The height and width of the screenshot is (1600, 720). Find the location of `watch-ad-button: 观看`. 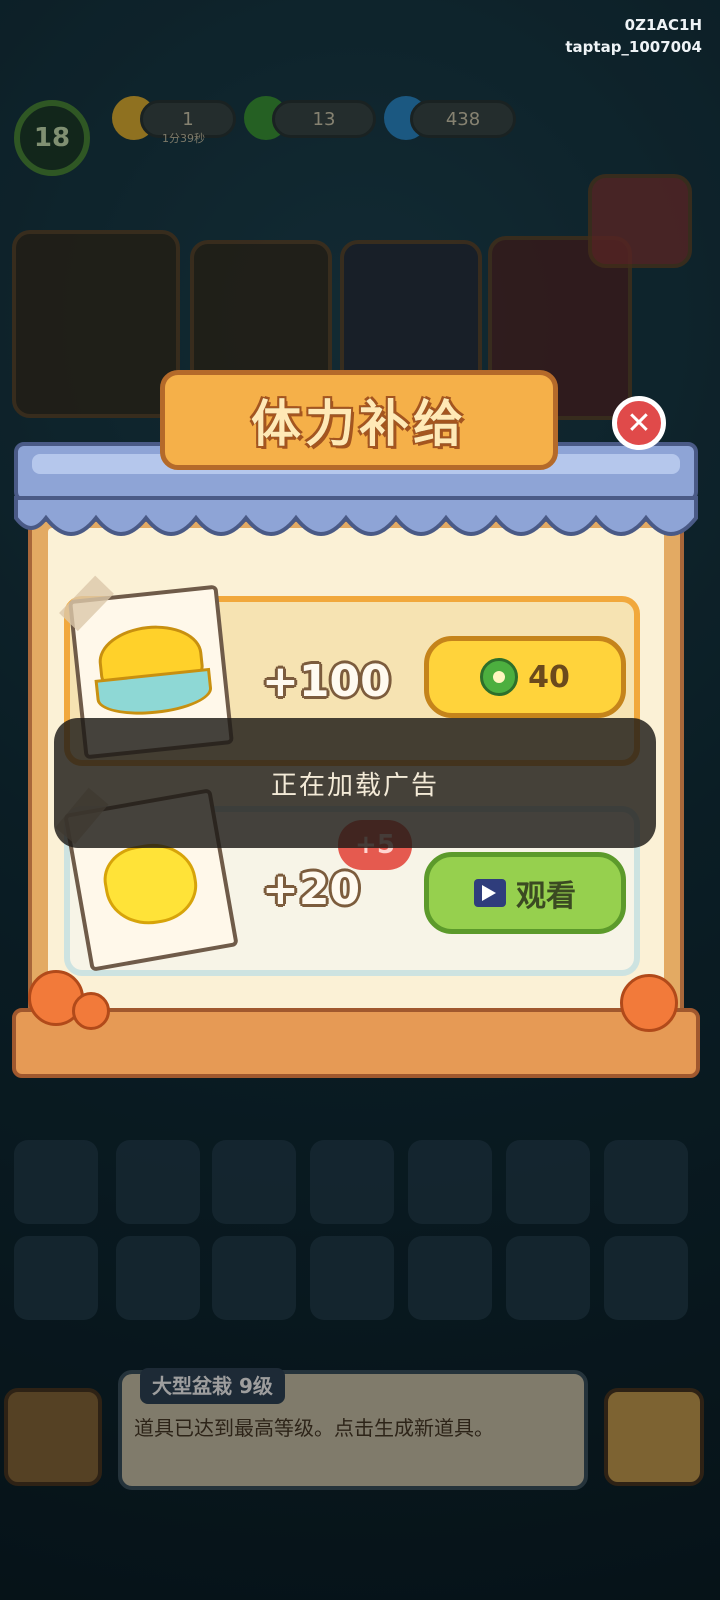

watch-ad-button: 观看 is located at coordinates (525, 893).